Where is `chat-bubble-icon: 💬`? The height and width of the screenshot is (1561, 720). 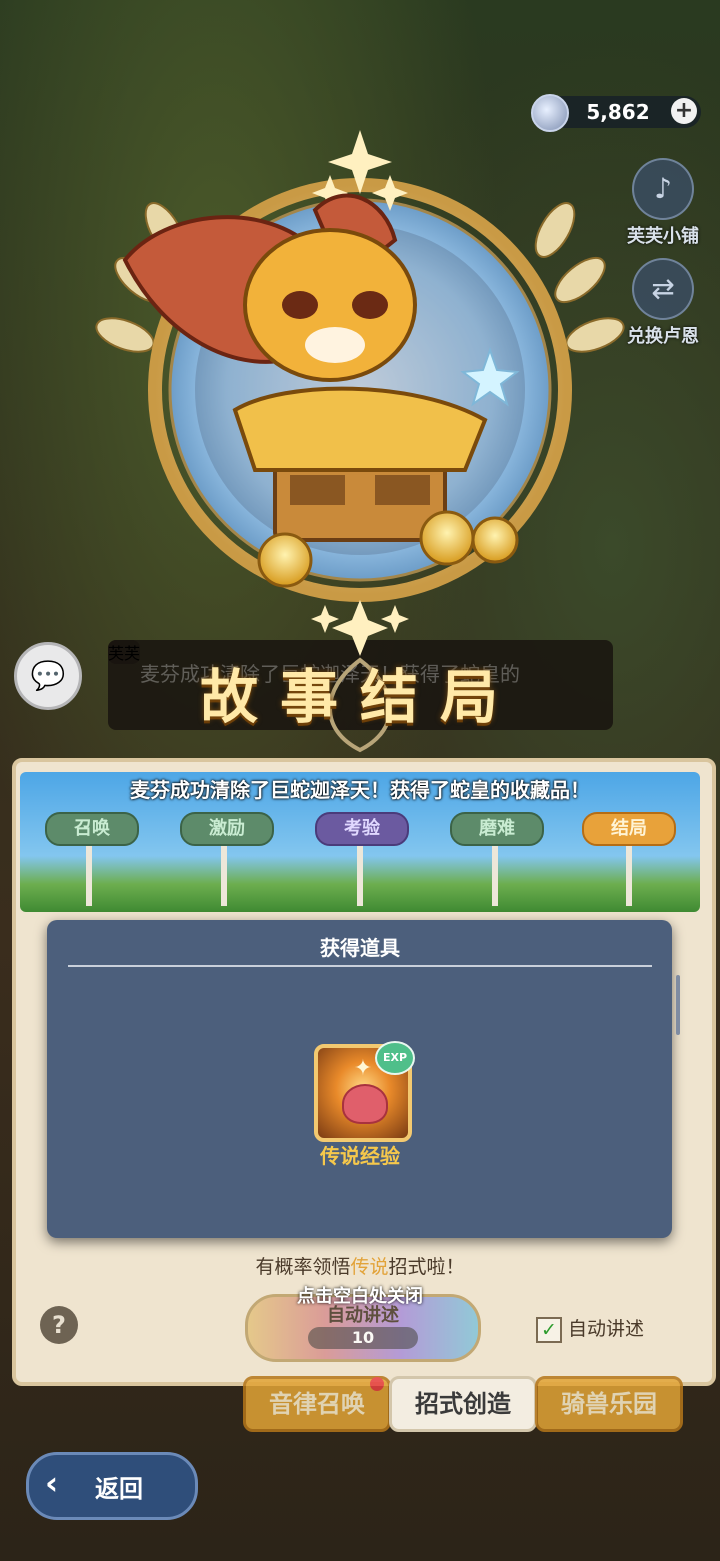 chat-bubble-icon: 💬 is located at coordinates (48, 675).